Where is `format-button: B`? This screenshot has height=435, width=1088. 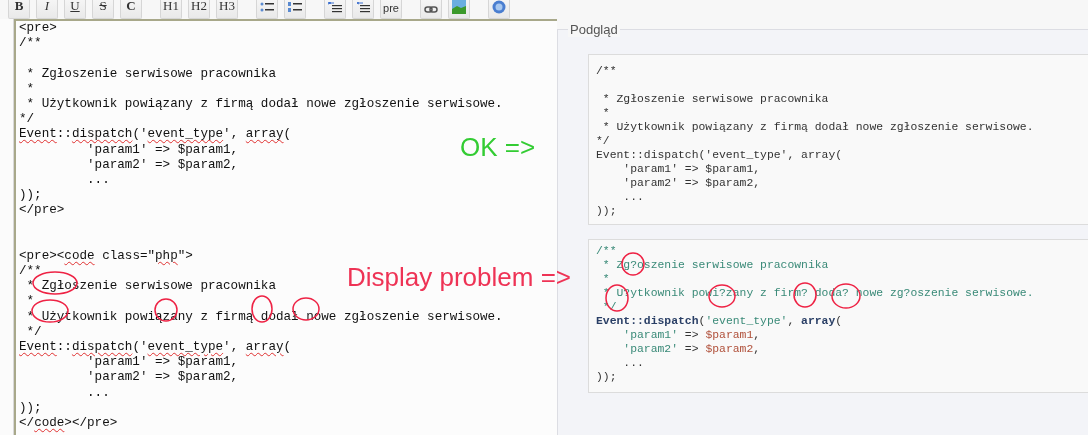 format-button: B is located at coordinates (19, 9).